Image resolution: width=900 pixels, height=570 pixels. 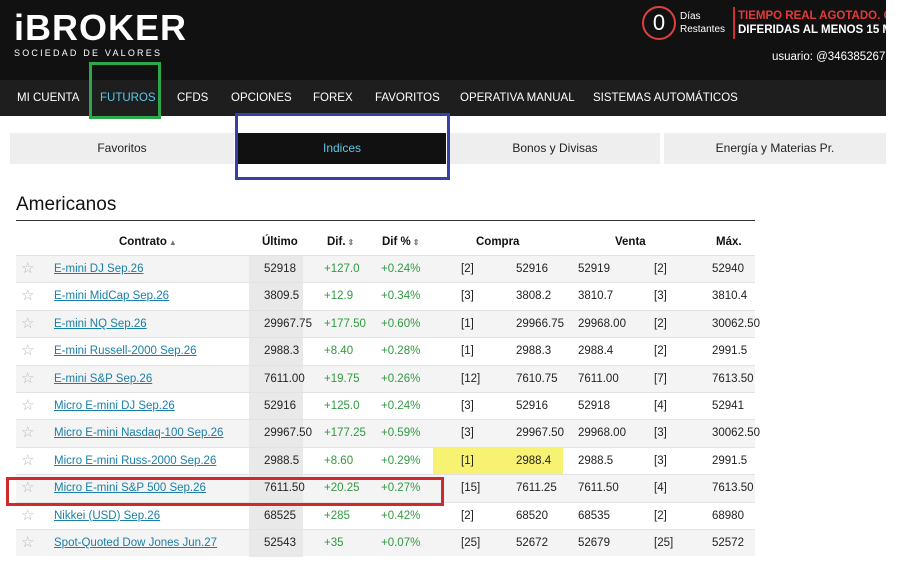 What do you see at coordinates (192, 98) in the screenshot?
I see `nav-cfds: CFDS` at bounding box center [192, 98].